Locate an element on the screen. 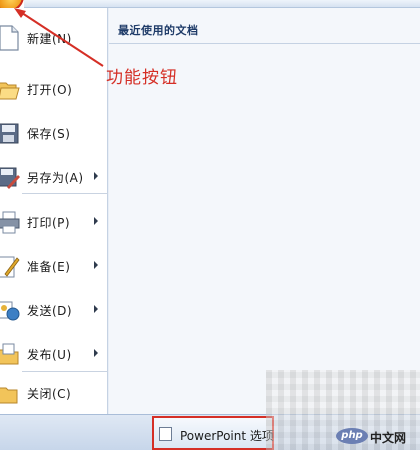  powerpoint-options-button: PowerPoint 选项 is located at coordinates (213, 433).